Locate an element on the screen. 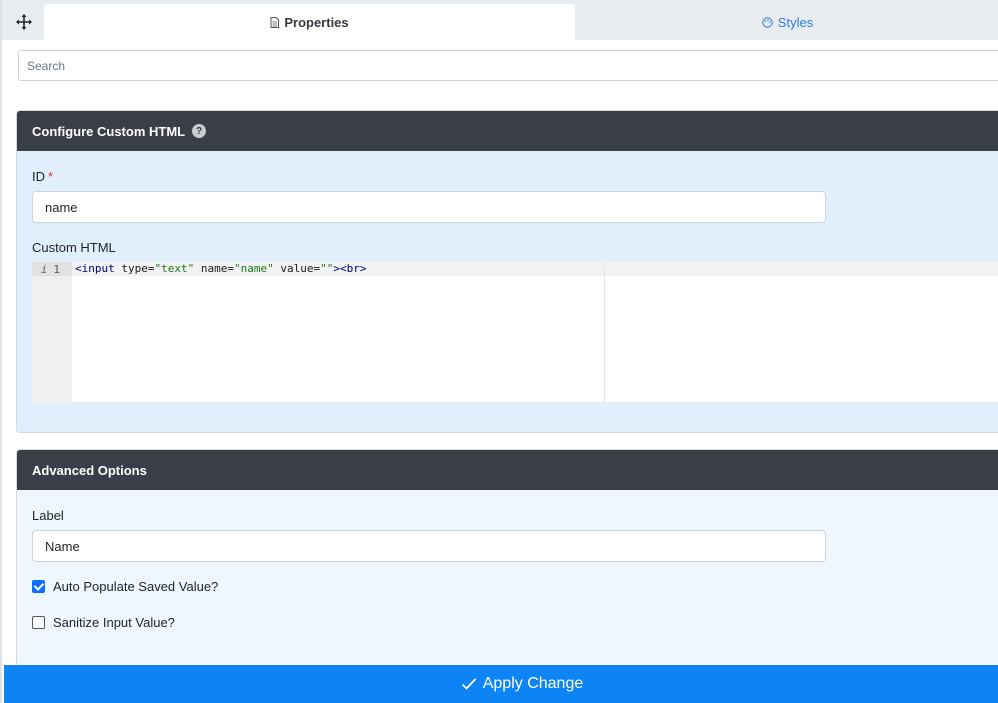  tab-properties-label: Properties is located at coordinates (316, 22).